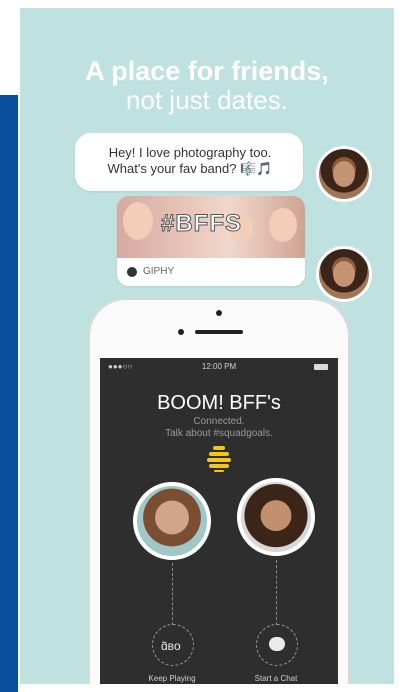 The height and width of the screenshot is (692, 414). I want to click on headline-line2: not just dates., so click(207, 100).